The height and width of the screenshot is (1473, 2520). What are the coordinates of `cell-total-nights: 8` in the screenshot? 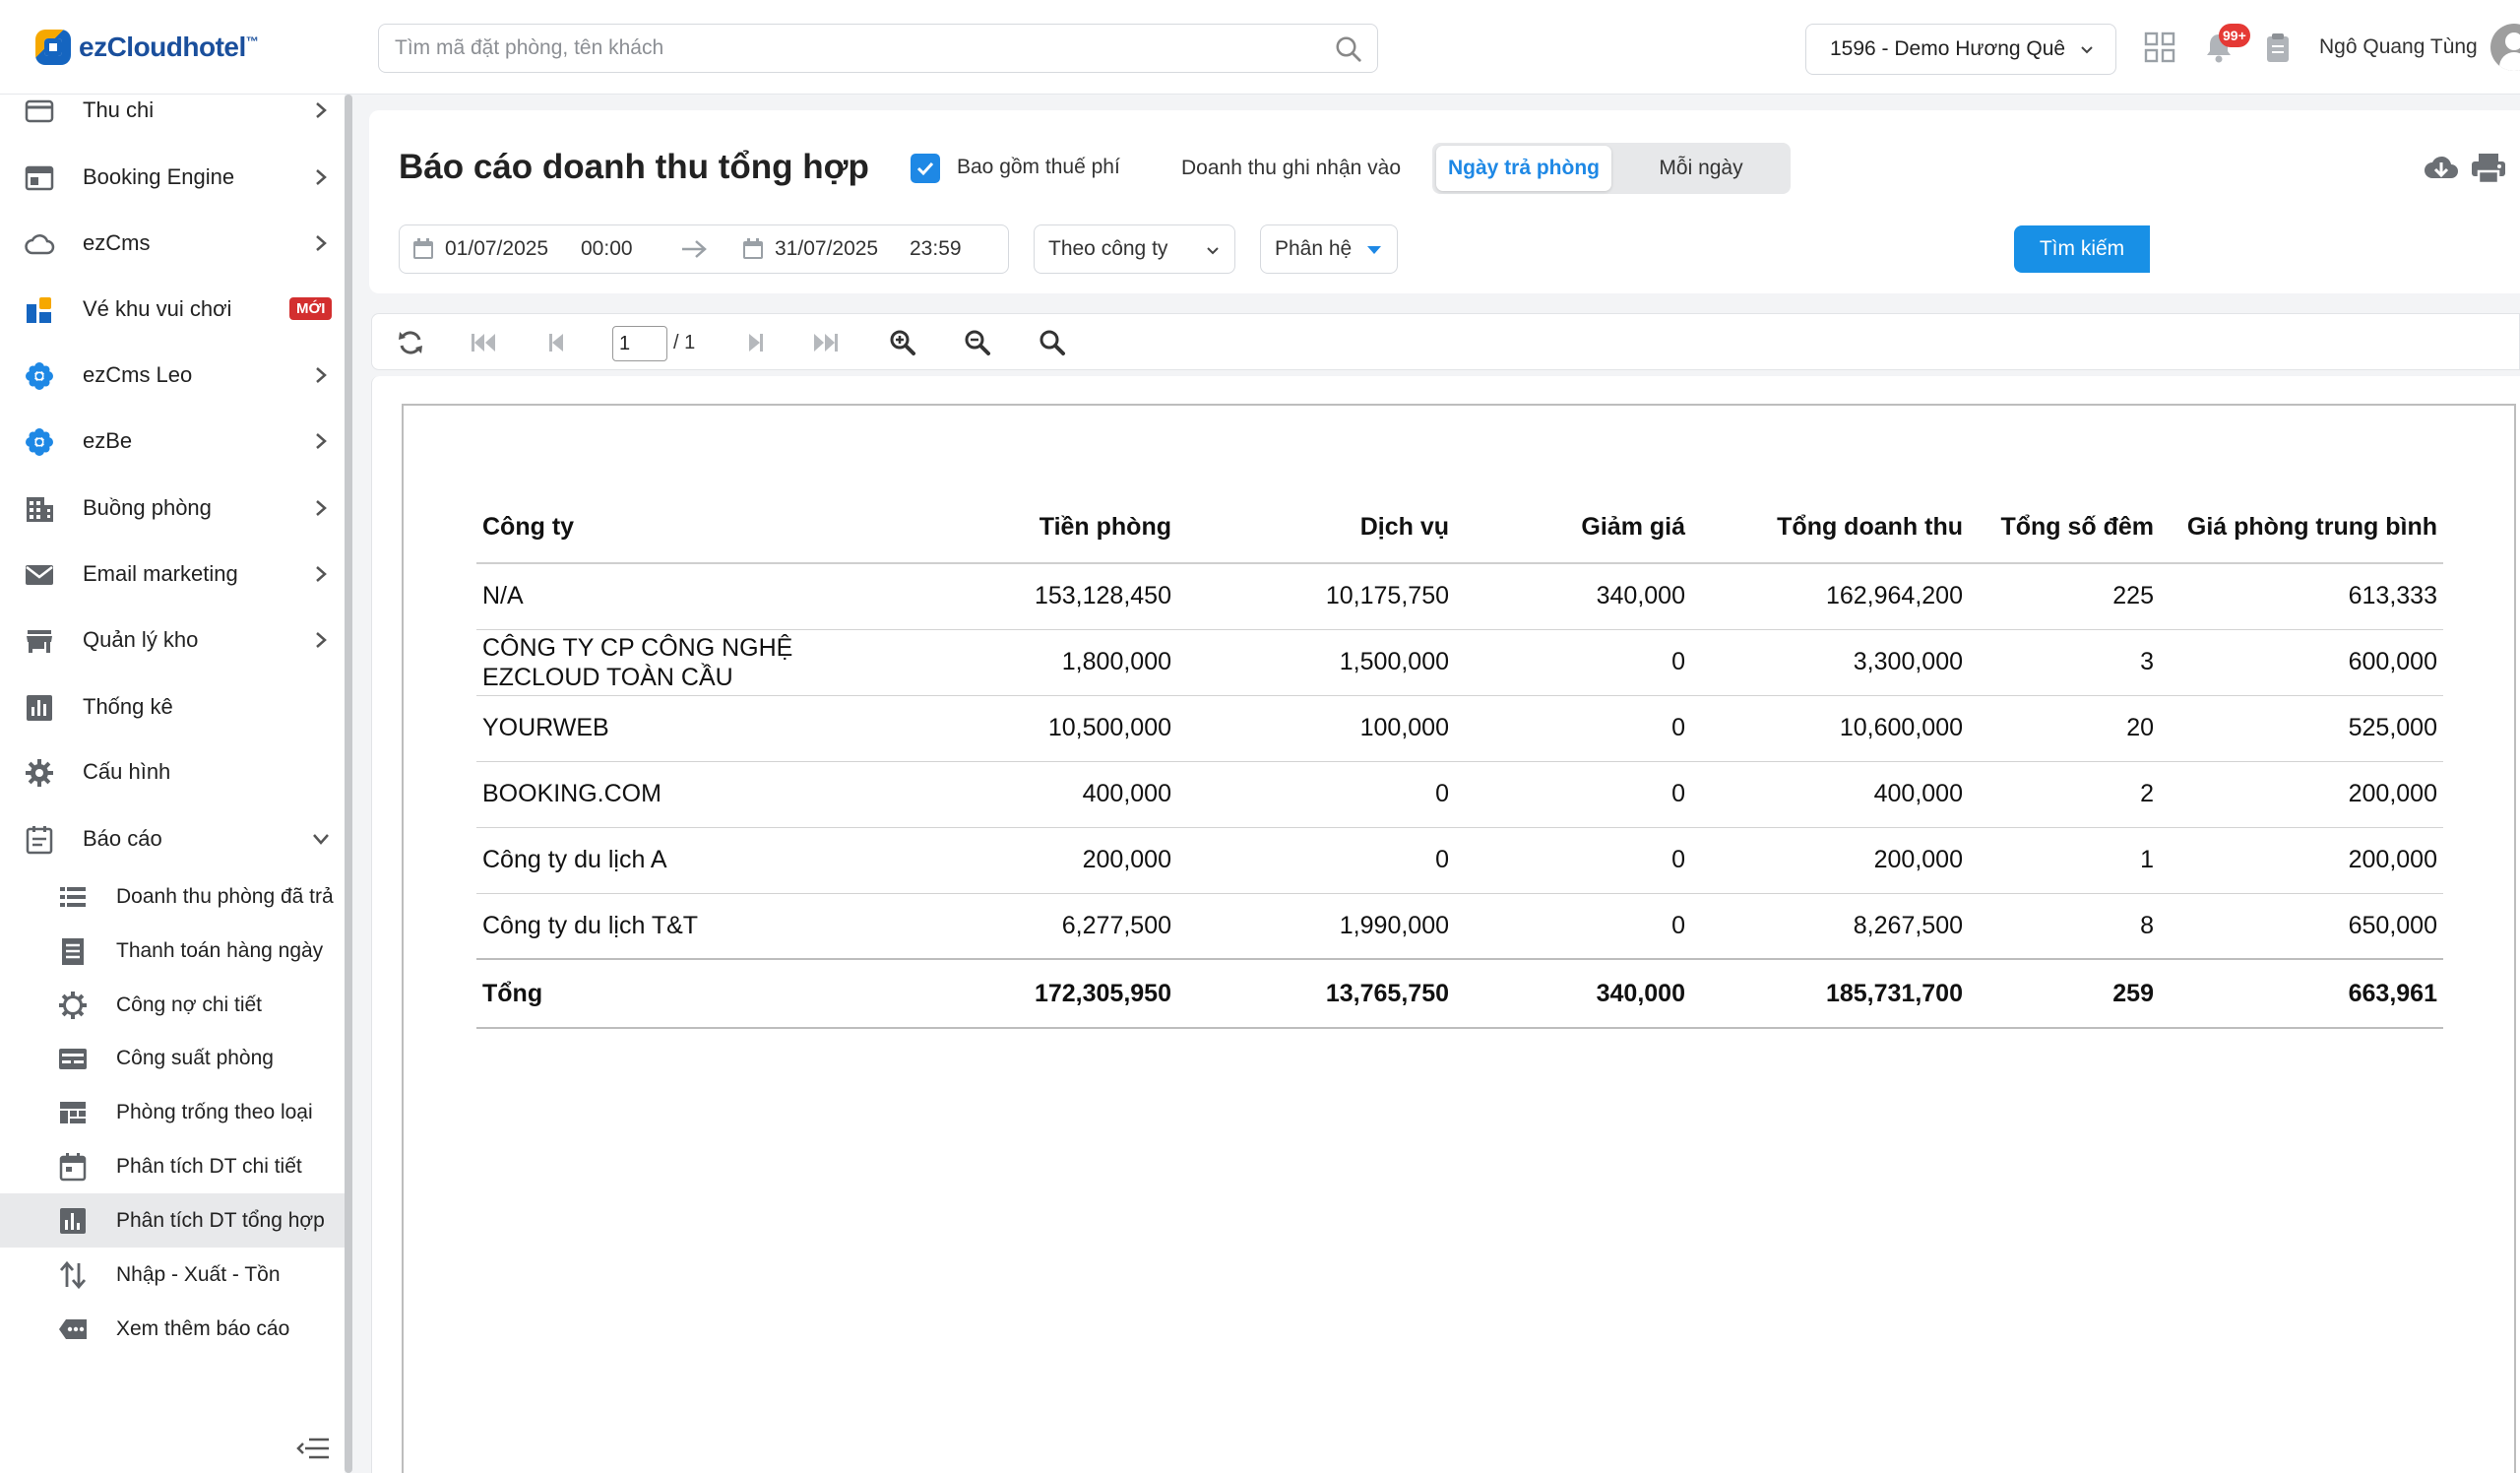 It's located at (2064, 926).